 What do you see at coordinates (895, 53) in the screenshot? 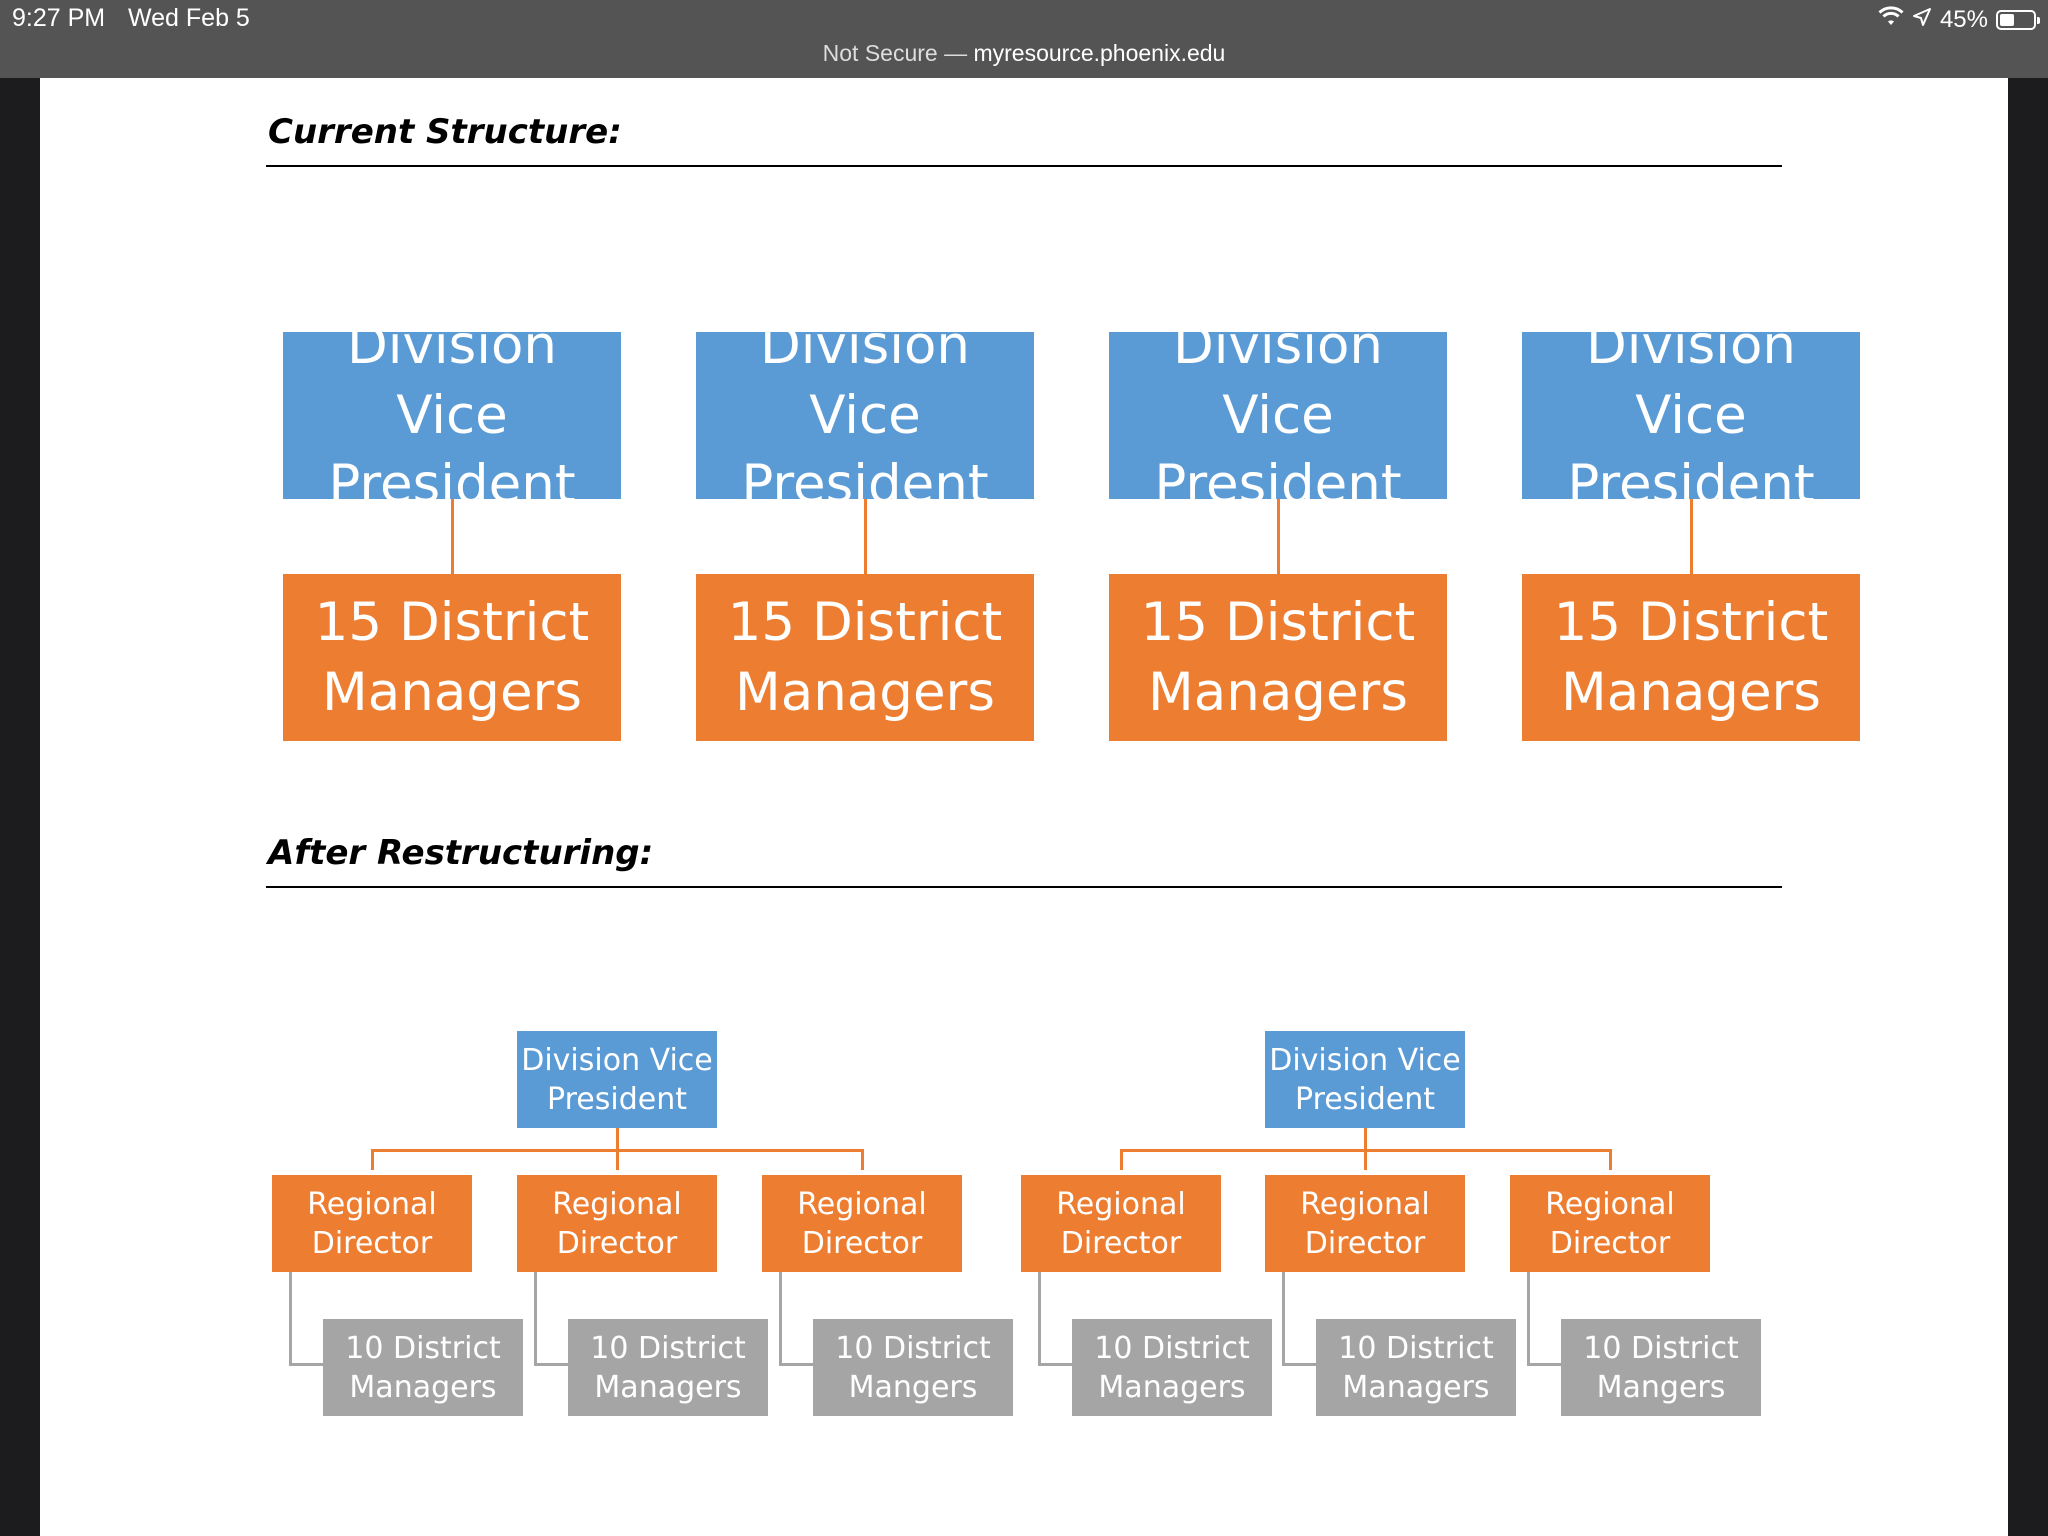
I see `security-label: Not Secure —` at bounding box center [895, 53].